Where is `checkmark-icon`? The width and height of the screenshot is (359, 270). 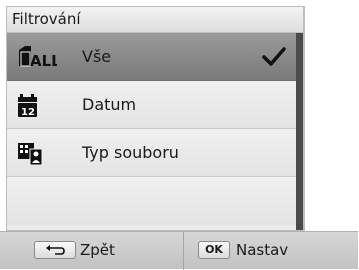
checkmark-icon is located at coordinates (274, 57).